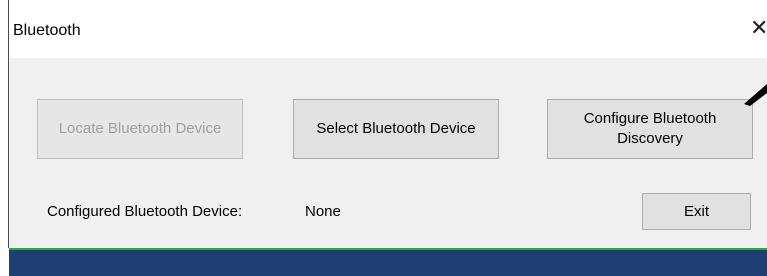 This screenshot has width=767, height=276. Describe the element at coordinates (4, 262) in the screenshot. I see `outer-margin` at that location.